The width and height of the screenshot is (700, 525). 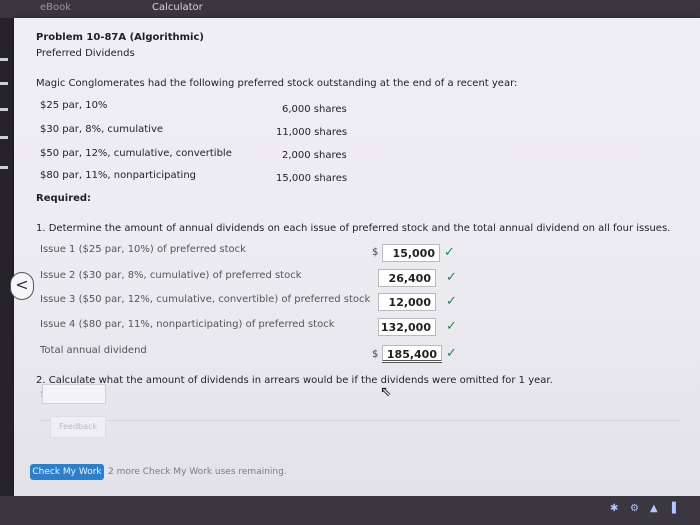 What do you see at coordinates (407, 278) in the screenshot?
I see `issue-2-amount: 26,400` at bounding box center [407, 278].